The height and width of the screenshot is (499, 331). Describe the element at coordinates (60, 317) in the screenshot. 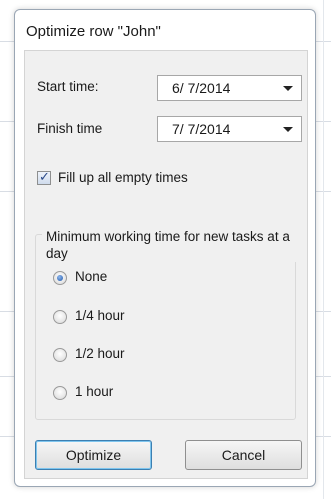

I see `radio-quarter-hour` at that location.